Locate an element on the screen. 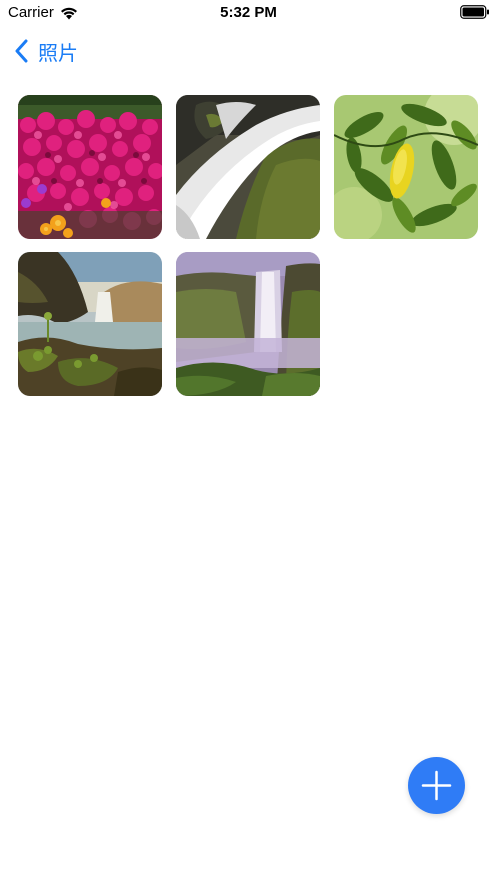 This screenshot has height=883, width=497. misty-waterfall-image is located at coordinates (248, 324).